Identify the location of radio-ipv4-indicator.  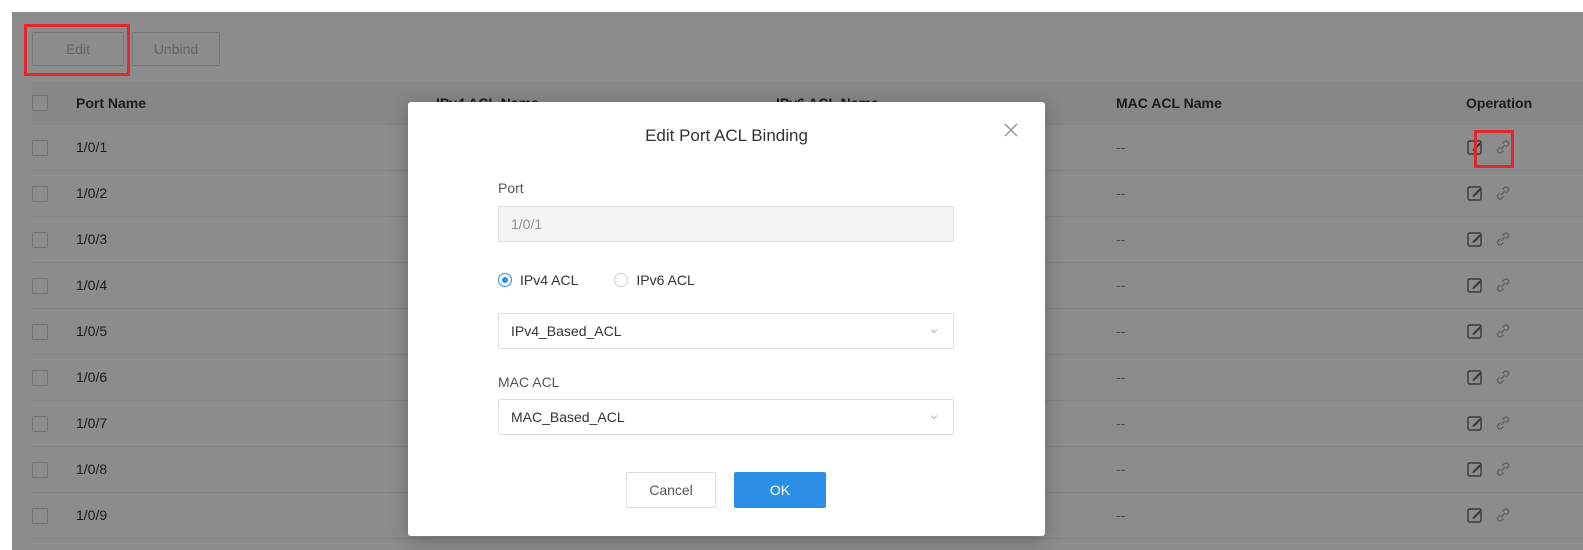
(505, 280).